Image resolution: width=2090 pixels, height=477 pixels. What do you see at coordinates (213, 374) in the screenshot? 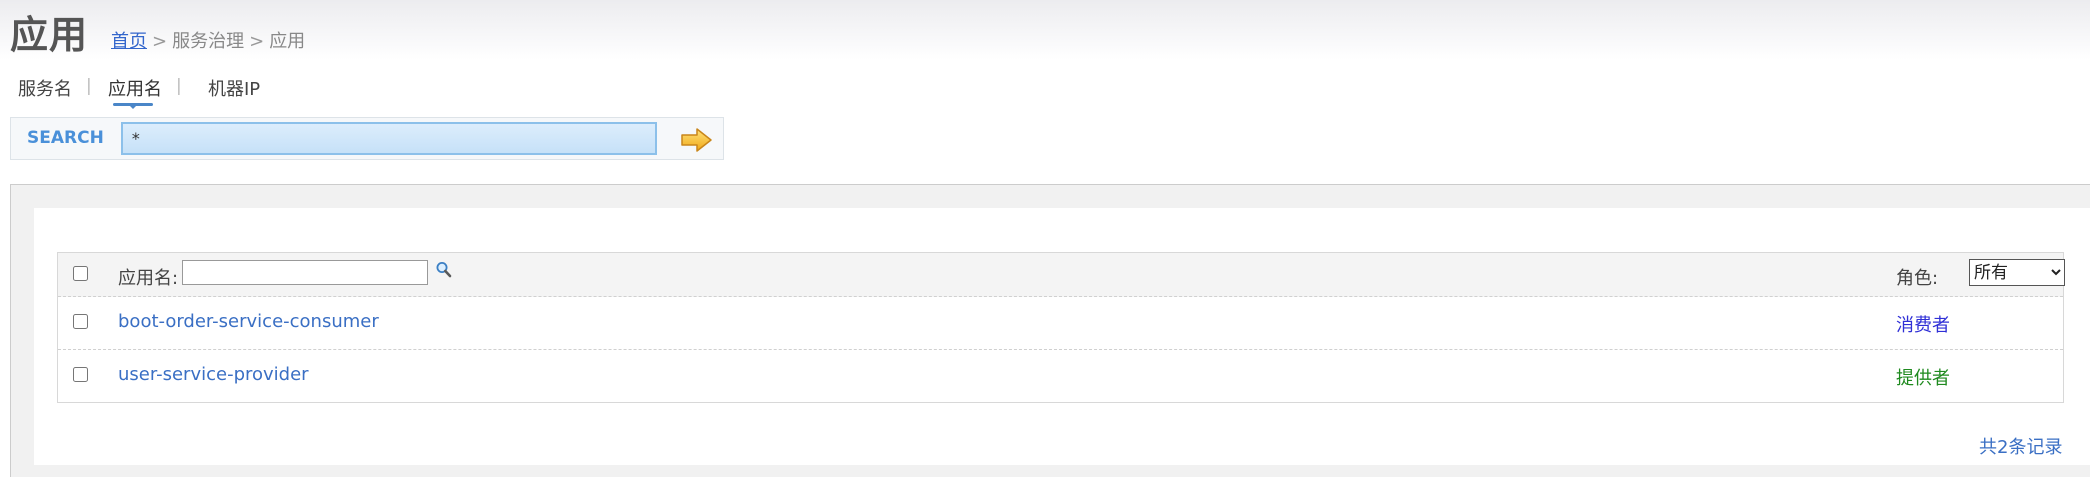
I see `app-name-link: user-service-provider` at bounding box center [213, 374].